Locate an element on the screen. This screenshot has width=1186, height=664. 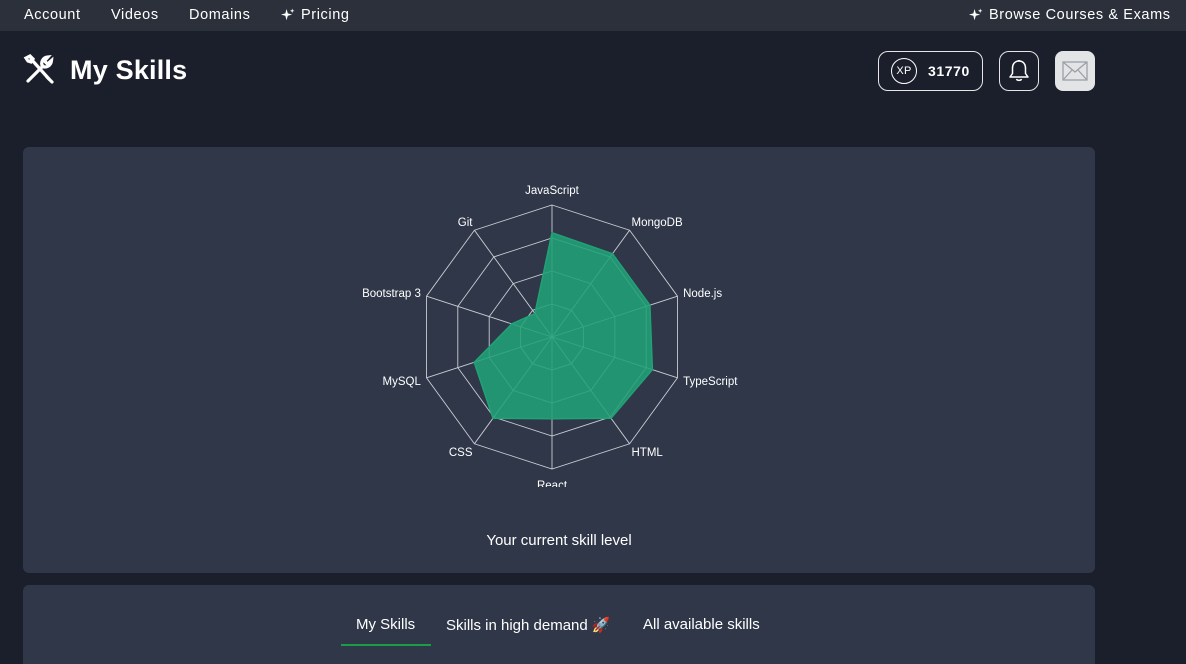
browse-courses-label: Browse Courses & Exams is located at coordinates (1080, 15).